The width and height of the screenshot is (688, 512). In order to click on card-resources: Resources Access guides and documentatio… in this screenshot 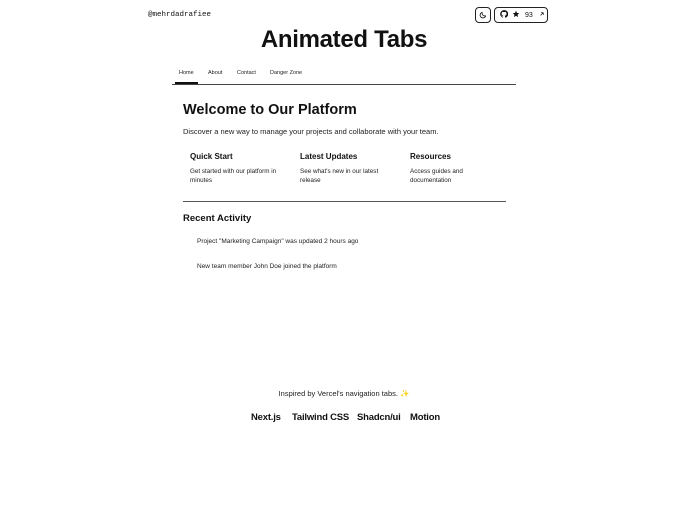, I will do `click(445, 168)`.